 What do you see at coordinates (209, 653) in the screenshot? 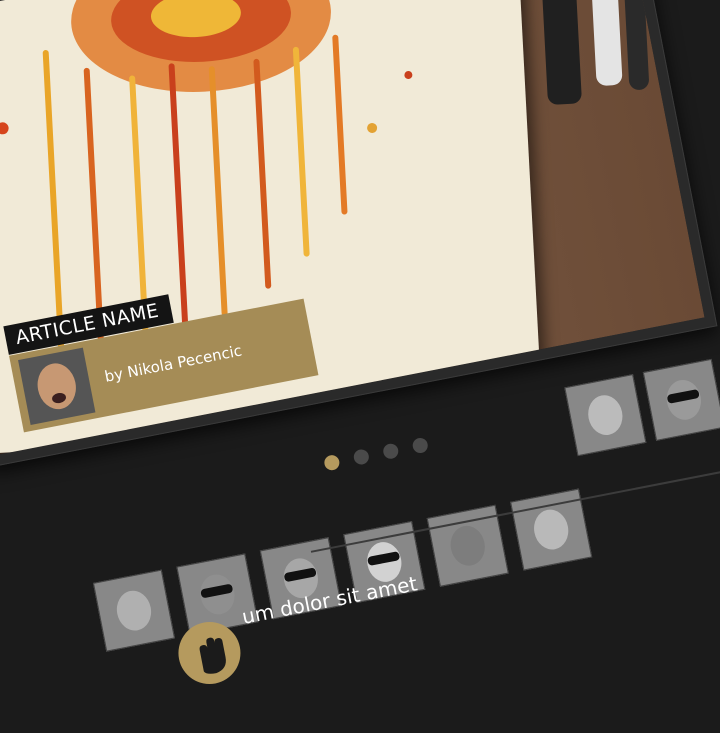
I see `hand-icon` at bounding box center [209, 653].